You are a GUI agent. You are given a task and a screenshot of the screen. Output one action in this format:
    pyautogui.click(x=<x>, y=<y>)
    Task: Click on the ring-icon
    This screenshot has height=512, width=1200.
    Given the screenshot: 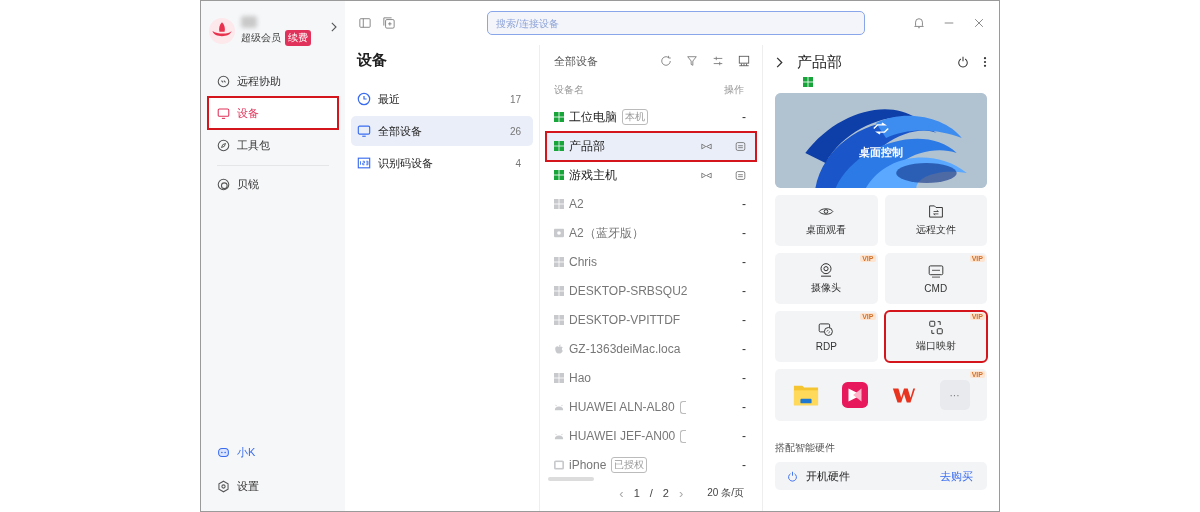 What is the action you would take?
    pyautogui.click(x=223, y=184)
    